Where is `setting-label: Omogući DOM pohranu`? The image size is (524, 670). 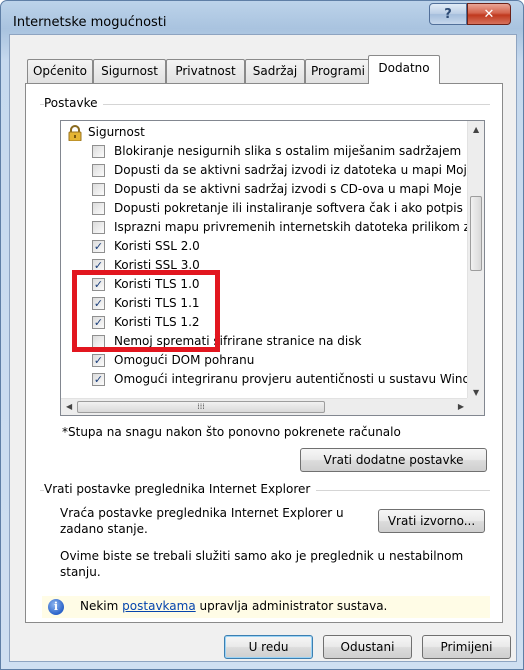
setting-label: Omogući DOM pohranu is located at coordinates (184, 360).